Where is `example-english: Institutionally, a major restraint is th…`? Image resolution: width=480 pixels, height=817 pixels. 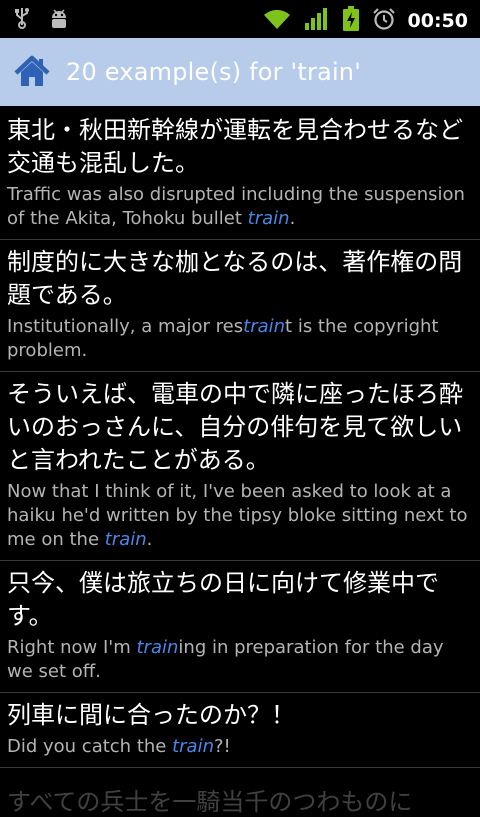
example-english: Institutionally, a major restraint is th… is located at coordinates (223, 338).